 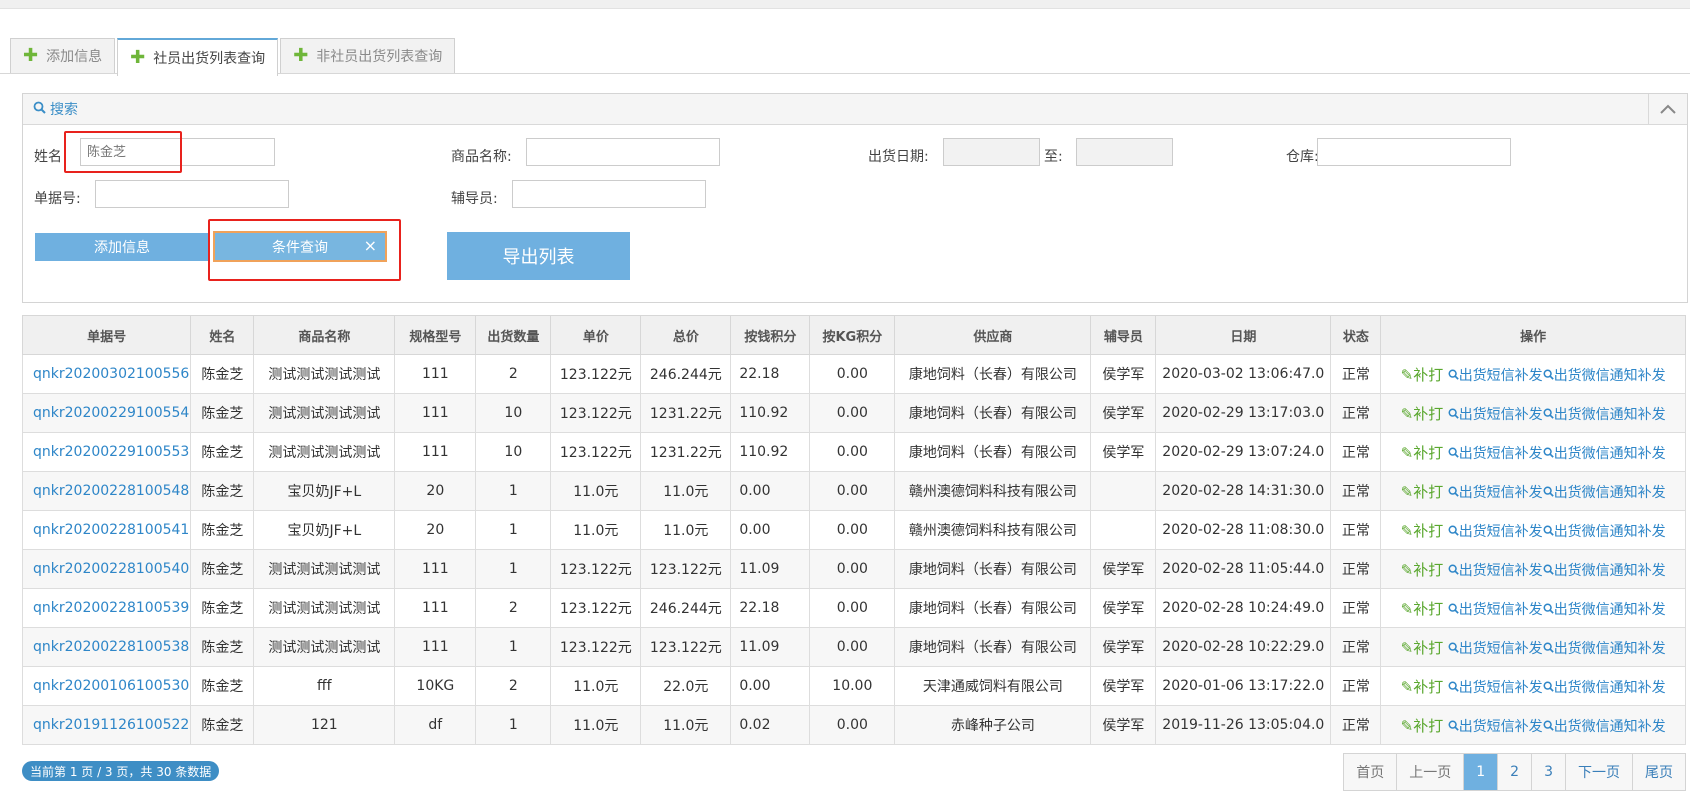 What do you see at coordinates (106, 569) in the screenshot?
I see `bill-number-link: qnkr20200228100540` at bounding box center [106, 569].